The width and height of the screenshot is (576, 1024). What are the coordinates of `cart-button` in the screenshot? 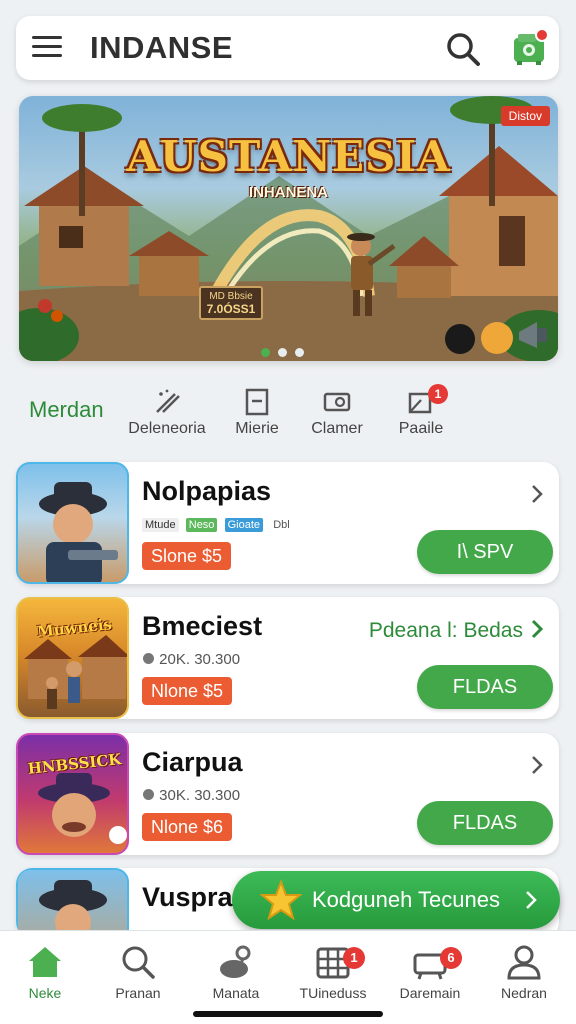 It's located at (530, 48).